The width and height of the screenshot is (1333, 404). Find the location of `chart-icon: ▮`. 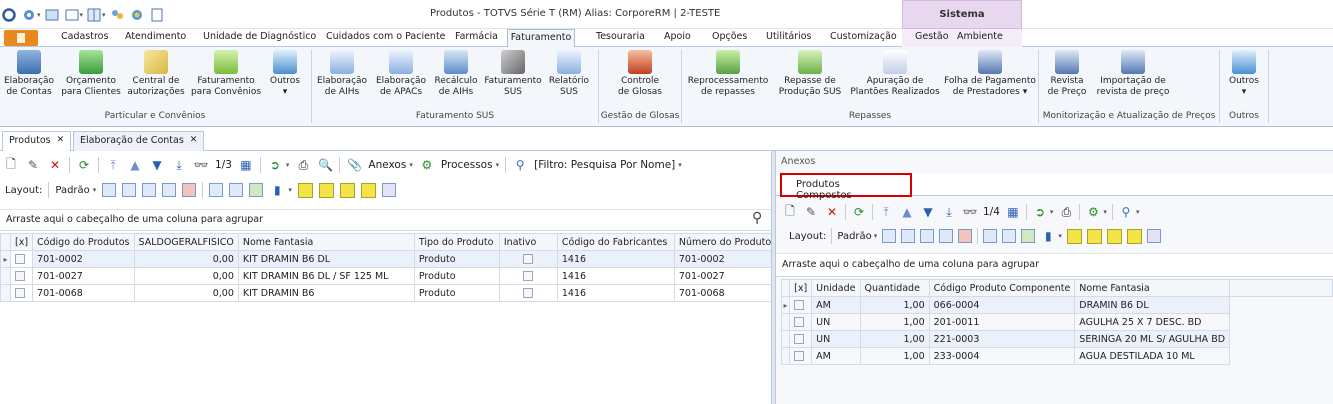

chart-icon: ▮ is located at coordinates (1048, 236).